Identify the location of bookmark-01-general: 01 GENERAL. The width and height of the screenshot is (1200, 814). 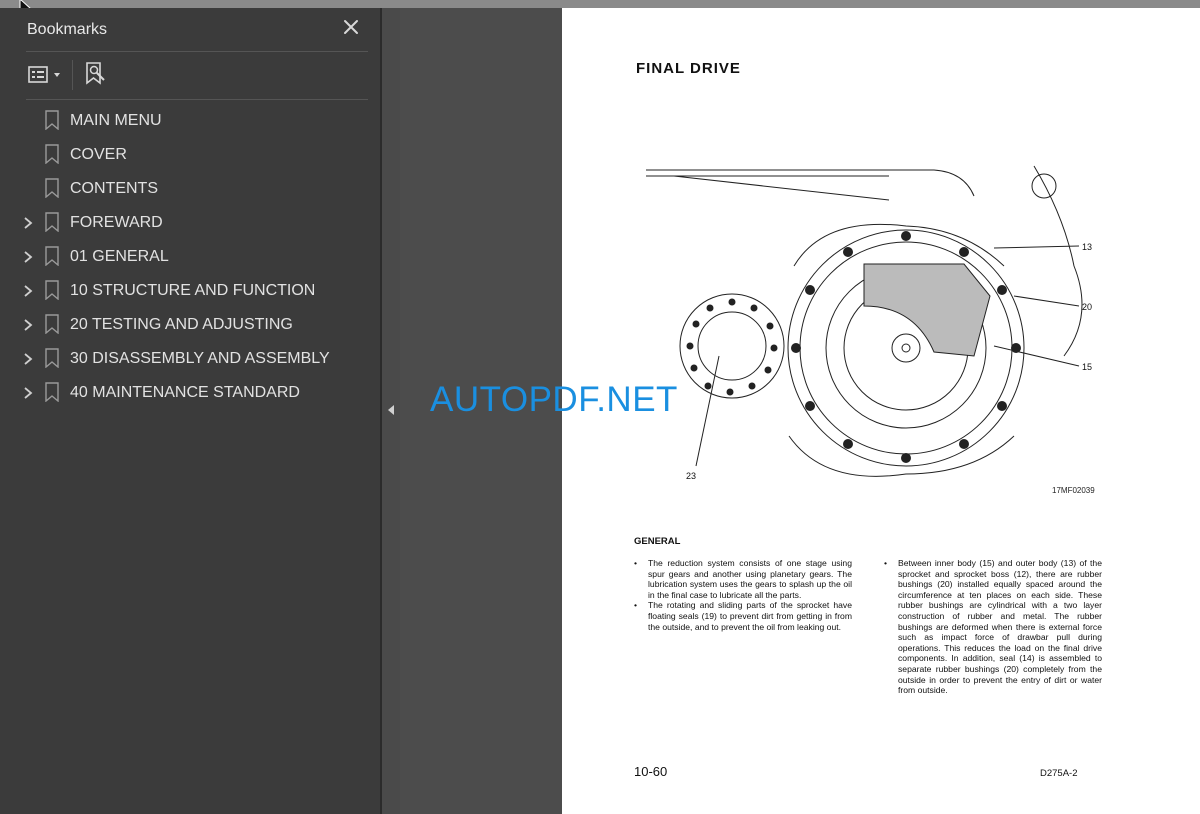
(196, 257).